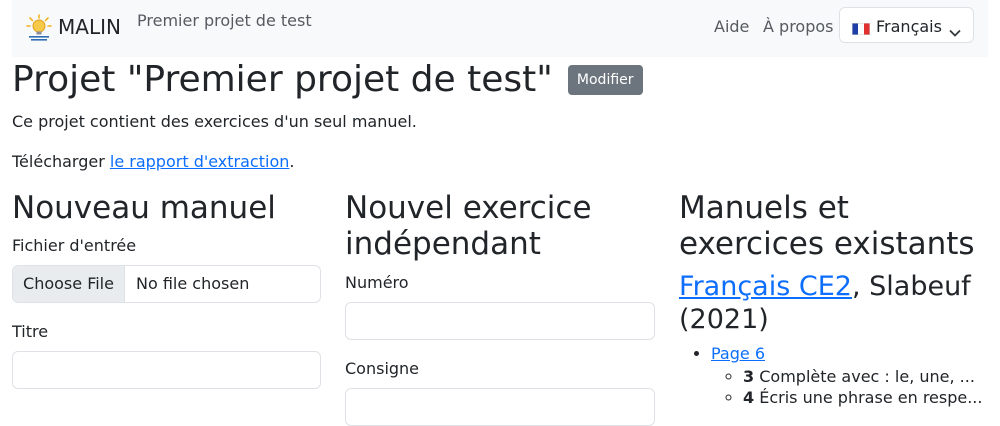 The width and height of the screenshot is (1000, 426). Describe the element at coordinates (69, 284) in the screenshot. I see `choose-file-button: Choose File` at that location.